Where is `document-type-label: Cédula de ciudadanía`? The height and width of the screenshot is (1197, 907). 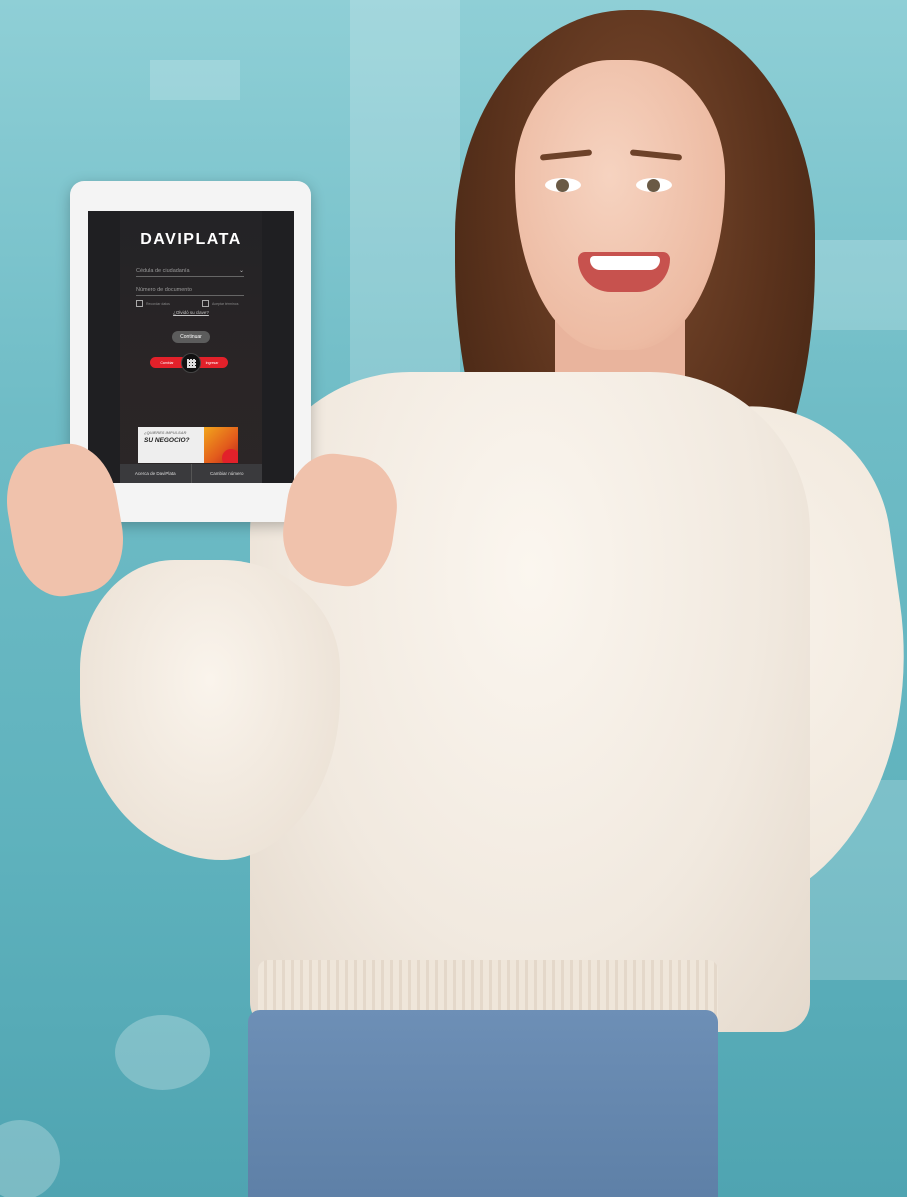 document-type-label: Cédula de ciudadanía is located at coordinates (163, 271).